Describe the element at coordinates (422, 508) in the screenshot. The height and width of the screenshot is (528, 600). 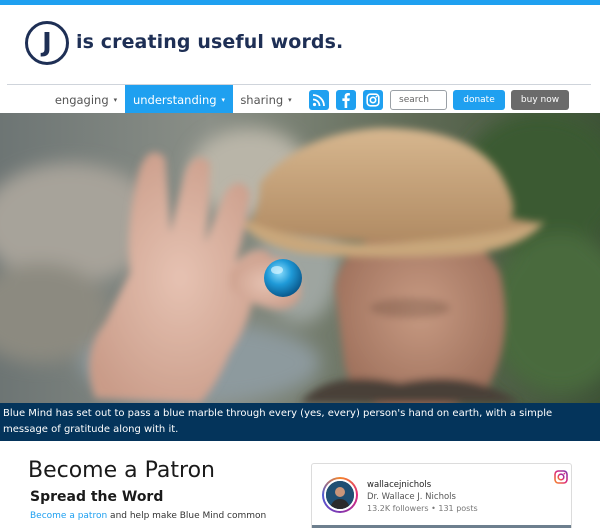
I see `instagram-stats: 13.2K followers • 131 posts` at that location.